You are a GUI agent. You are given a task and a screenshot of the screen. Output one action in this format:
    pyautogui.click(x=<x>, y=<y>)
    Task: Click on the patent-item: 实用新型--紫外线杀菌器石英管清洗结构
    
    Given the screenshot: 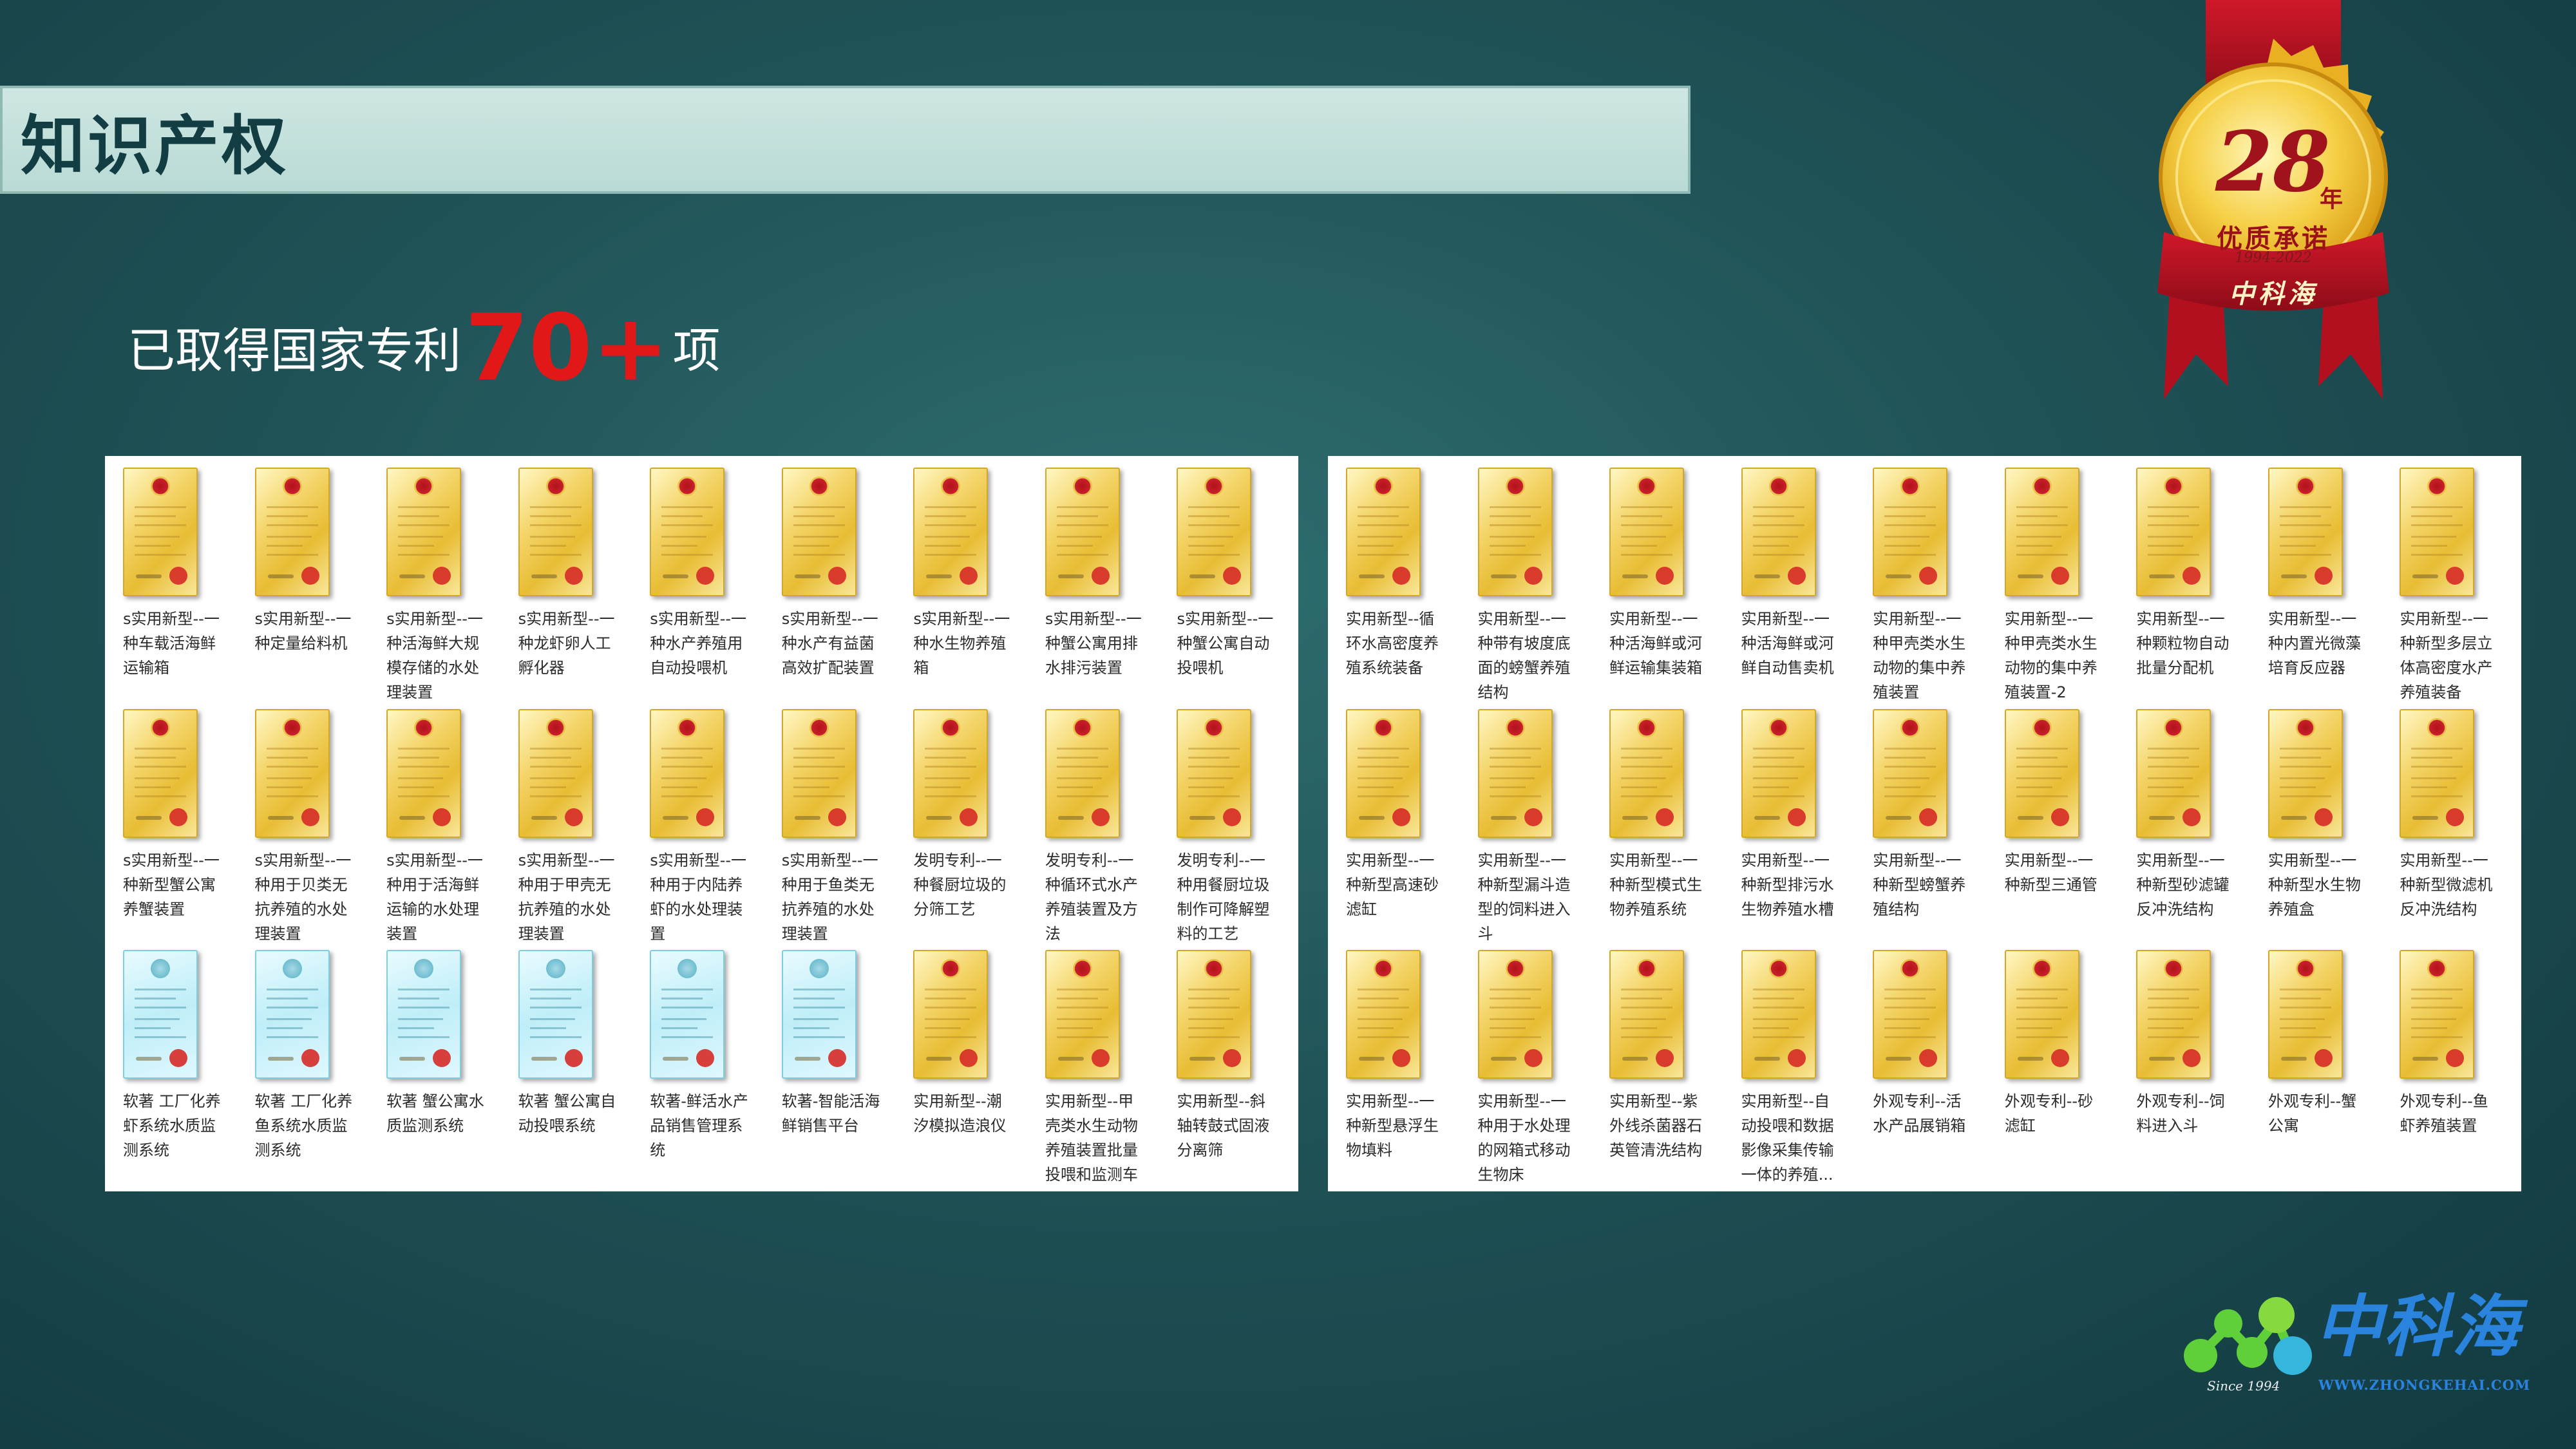 What is the action you would take?
    pyautogui.click(x=1661, y=1065)
    